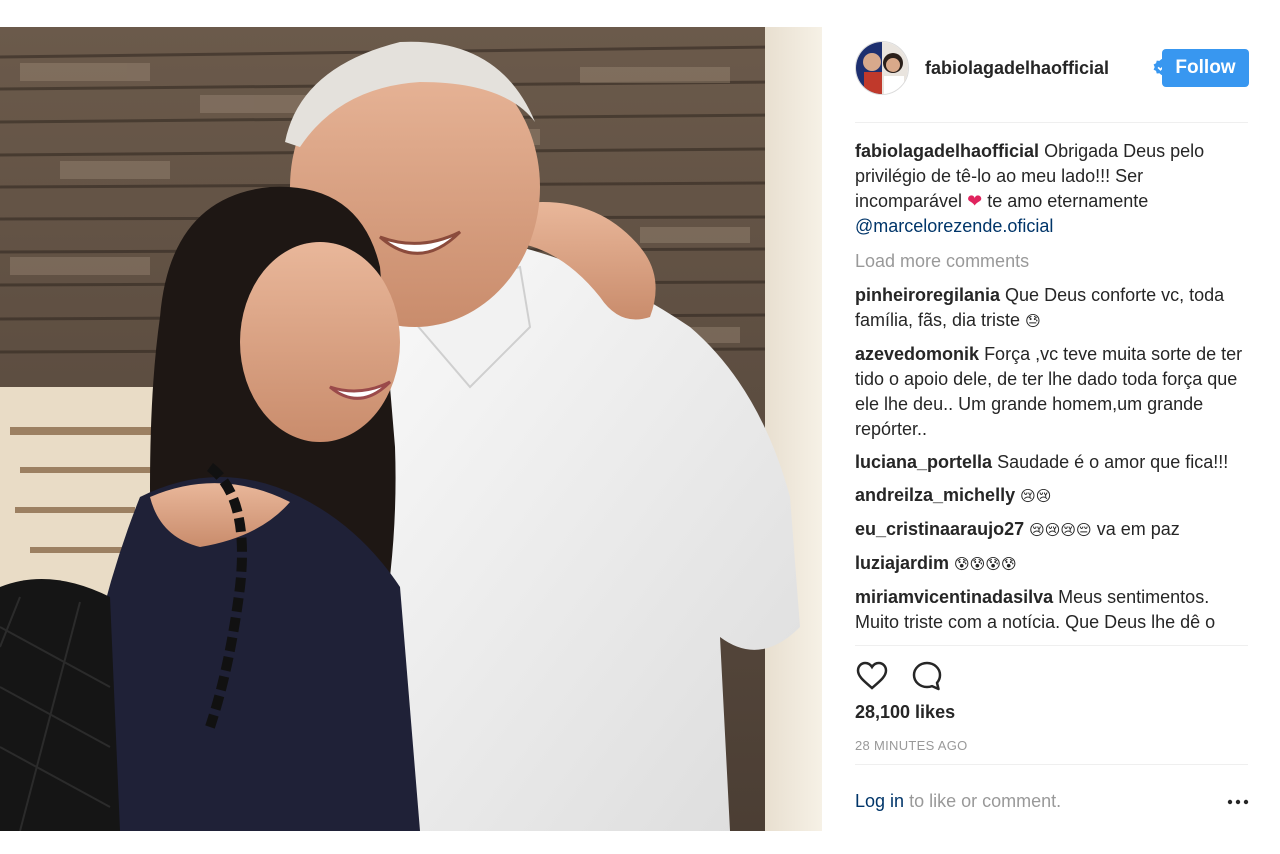 The width and height of the screenshot is (1280, 854). I want to click on comment-item: eu_cristinaaraujo27 😢😢😢😔 va em paz, so click(1051, 530).